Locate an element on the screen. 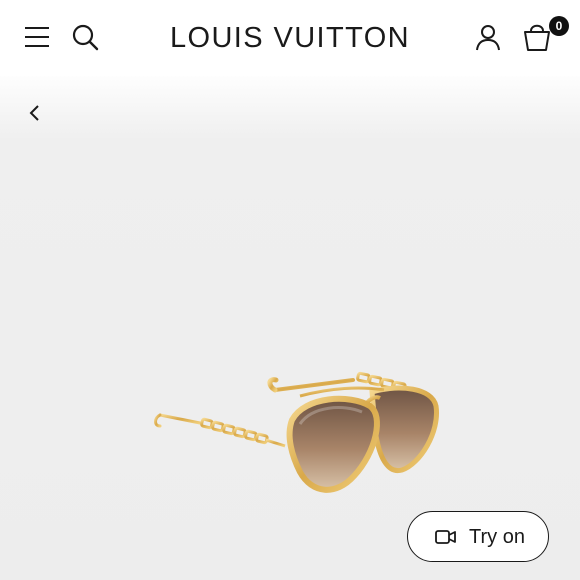 The width and height of the screenshot is (580, 580). chevron-left-icon is located at coordinates (34, 113).